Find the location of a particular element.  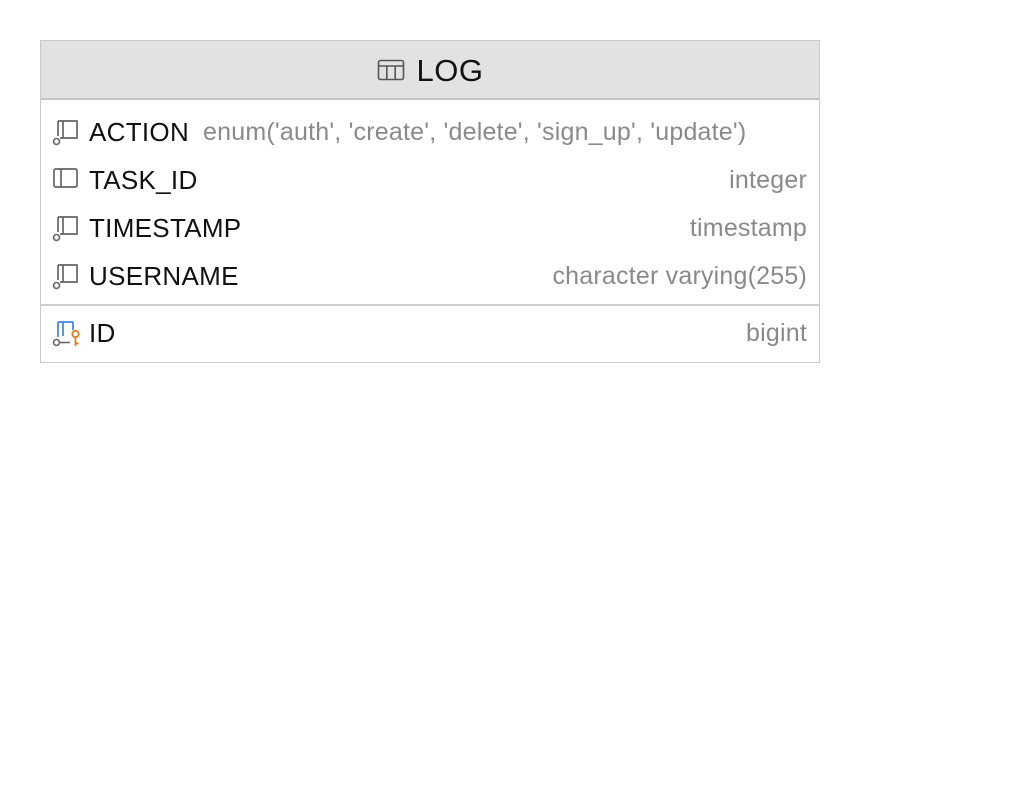

column-name: TIMESTAMP is located at coordinates (165, 227).